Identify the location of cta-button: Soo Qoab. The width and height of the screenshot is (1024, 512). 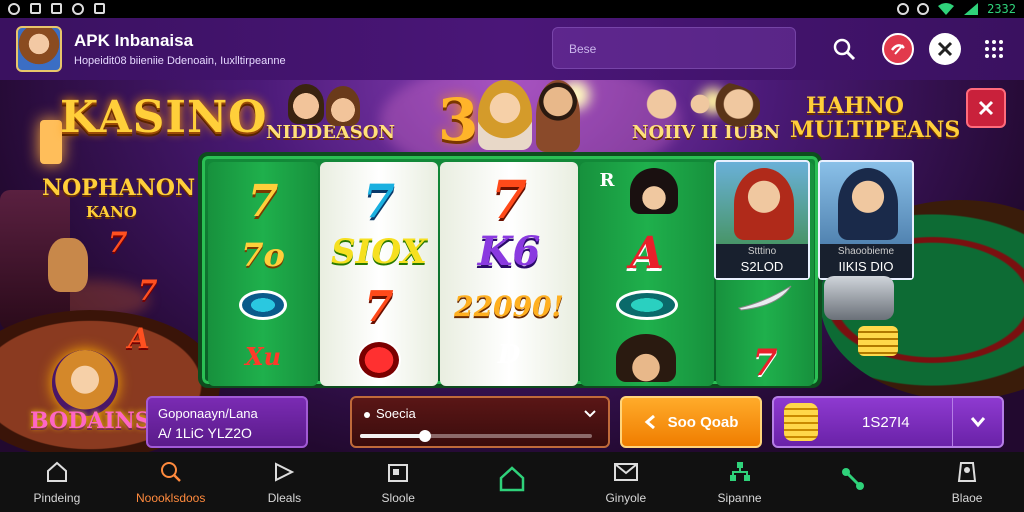
(691, 422).